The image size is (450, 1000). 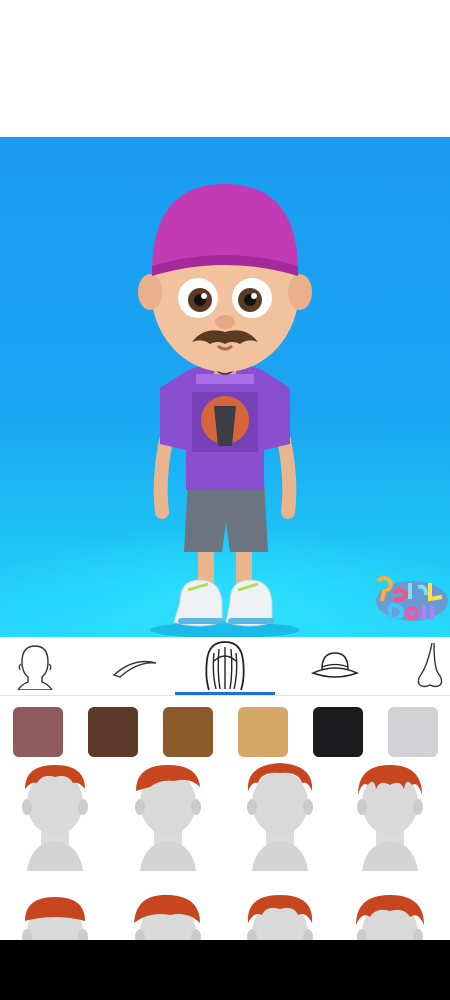 I want to click on category-tab-bar, so click(x=225, y=666).